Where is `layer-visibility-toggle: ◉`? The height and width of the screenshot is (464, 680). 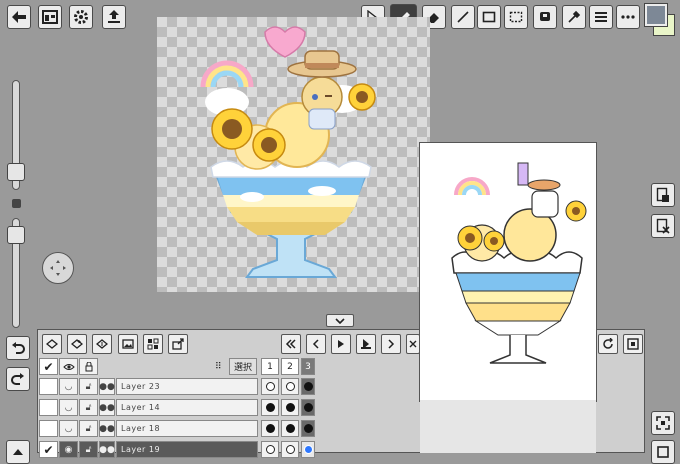
layer-visibility-toggle: ◉ is located at coordinates (68, 449).